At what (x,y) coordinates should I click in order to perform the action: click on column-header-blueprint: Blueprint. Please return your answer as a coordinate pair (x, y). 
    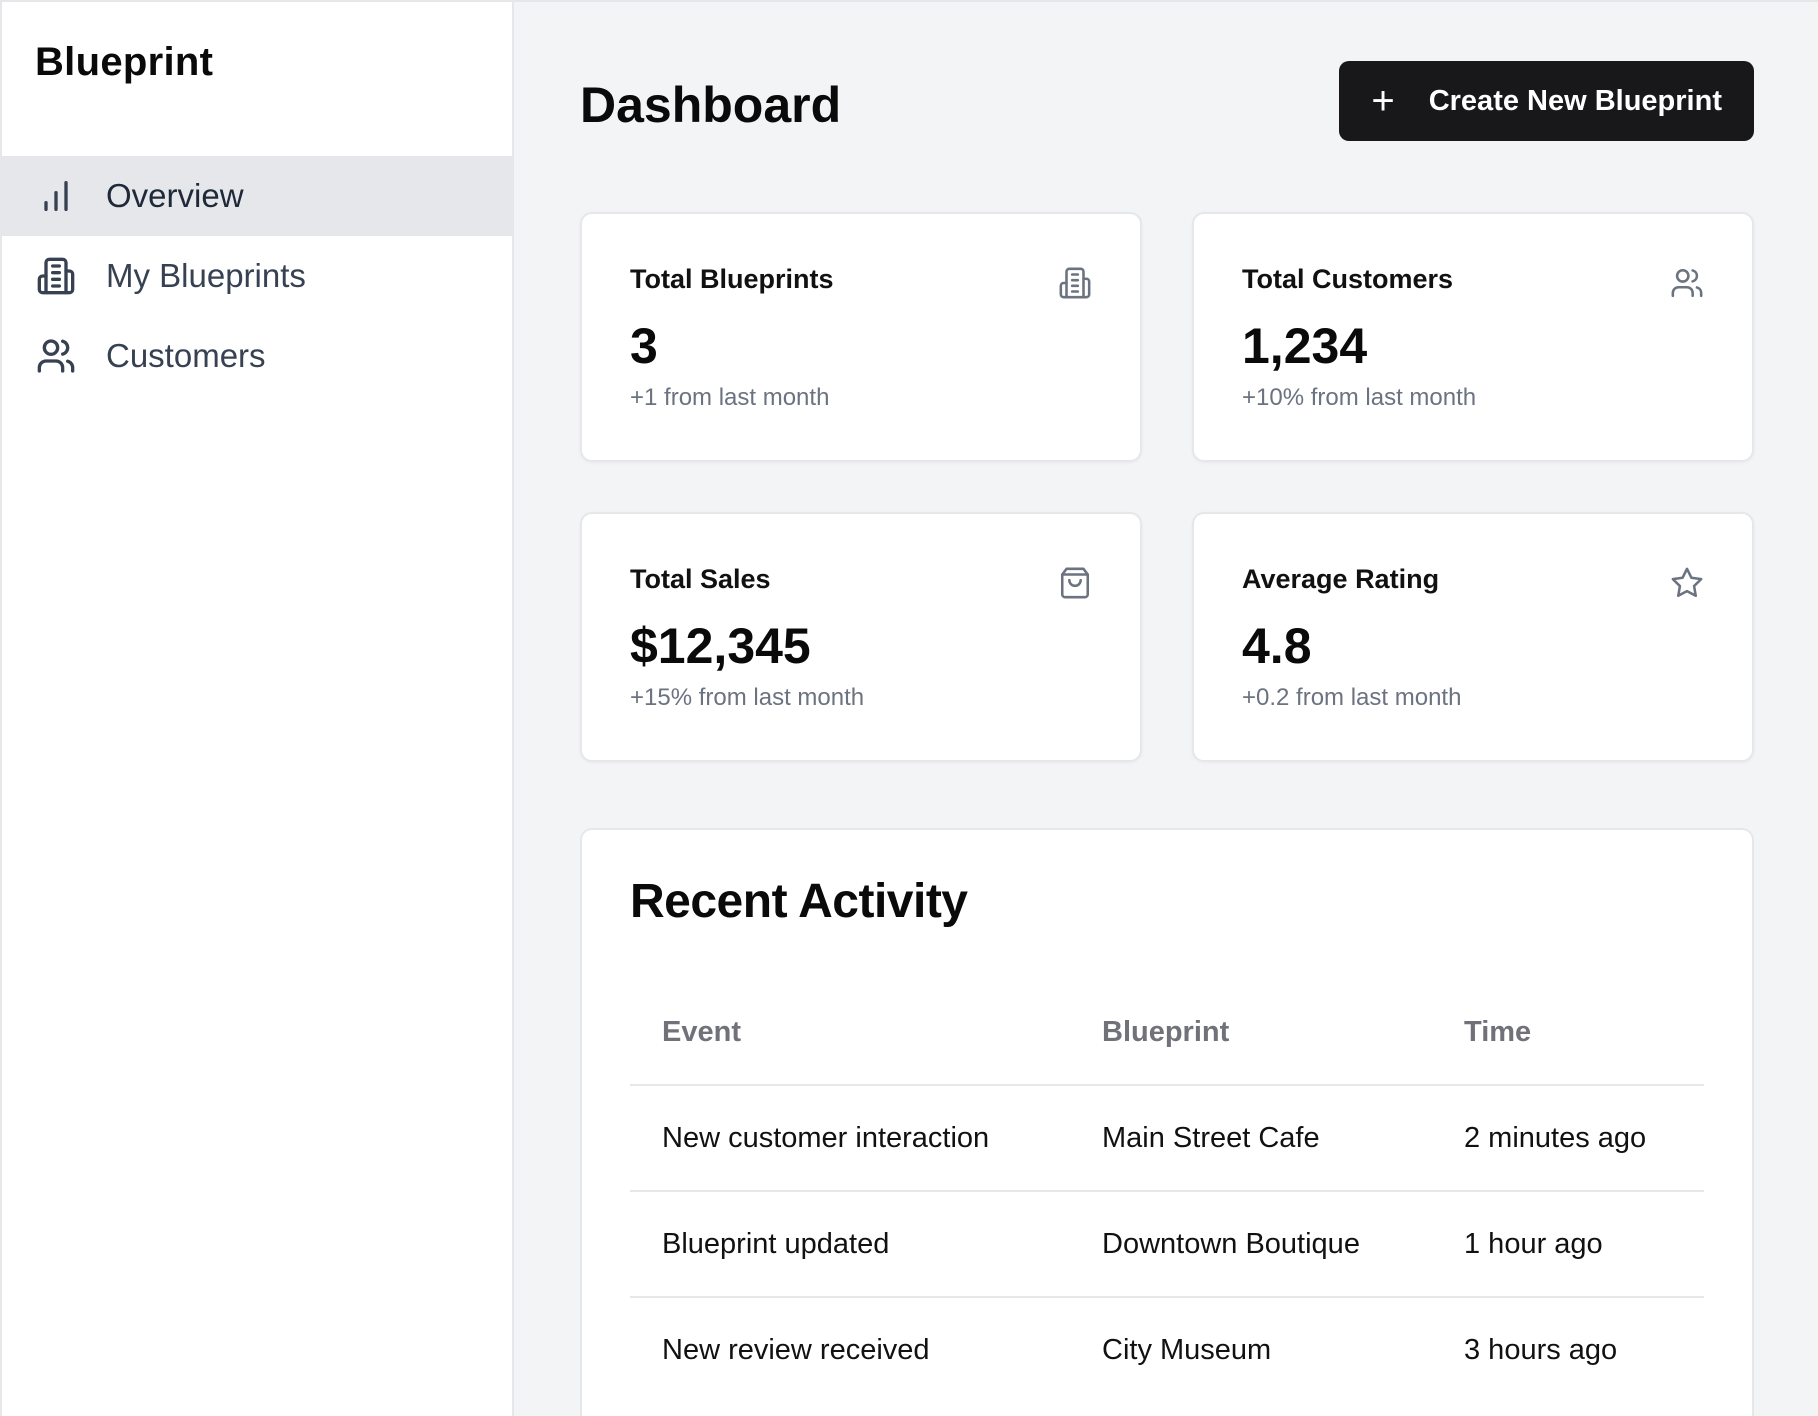
    Looking at the image, I should click on (1251, 1033).